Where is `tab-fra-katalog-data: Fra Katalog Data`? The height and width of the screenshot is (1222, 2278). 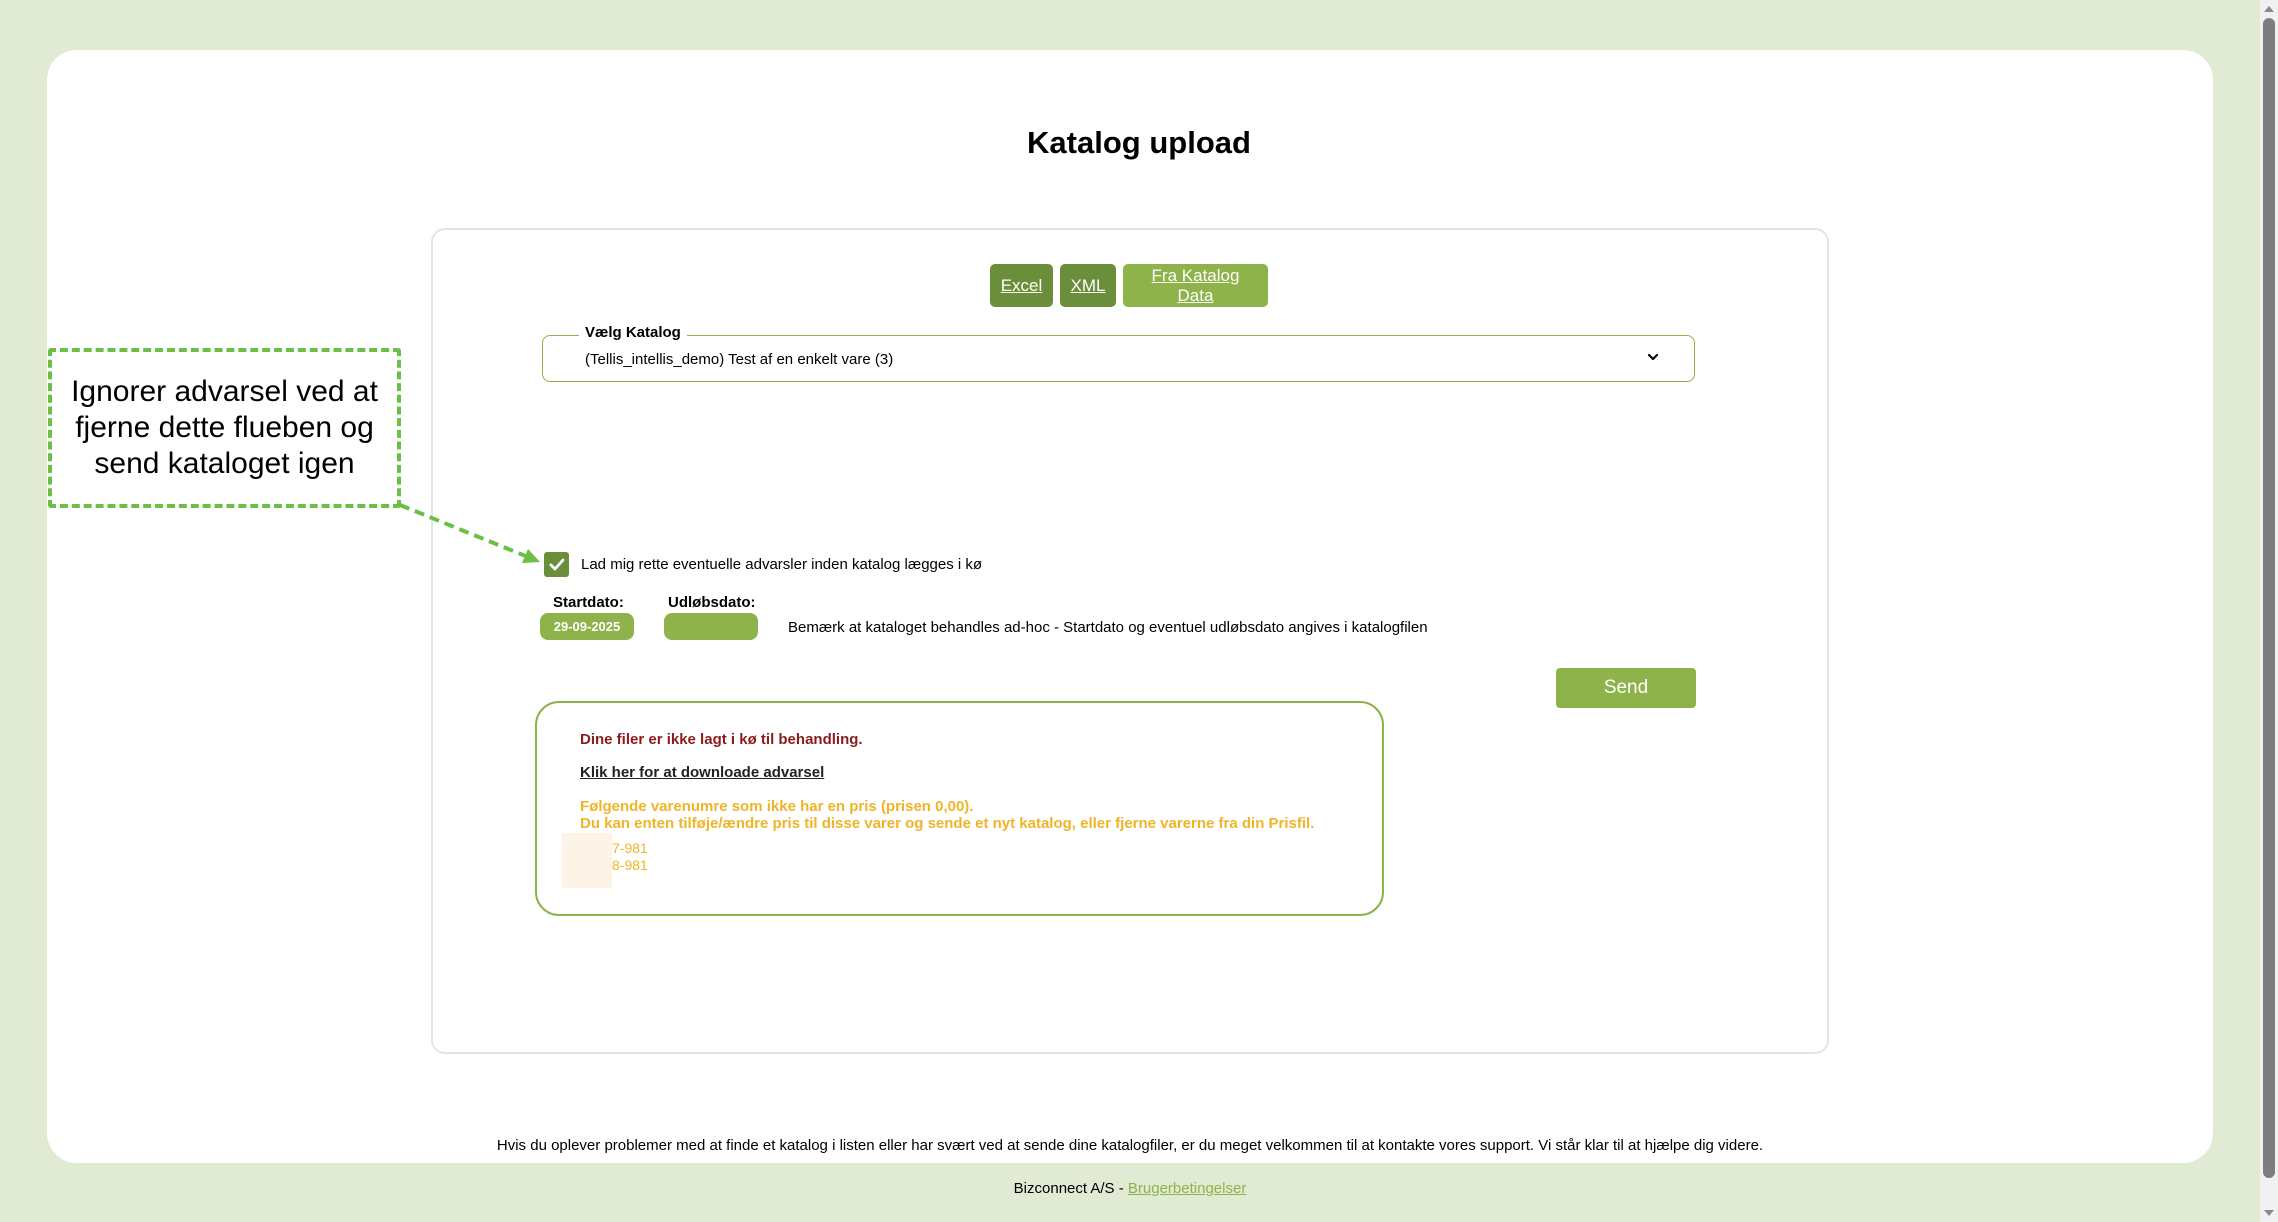 tab-fra-katalog-data: Fra Katalog Data is located at coordinates (1195, 285).